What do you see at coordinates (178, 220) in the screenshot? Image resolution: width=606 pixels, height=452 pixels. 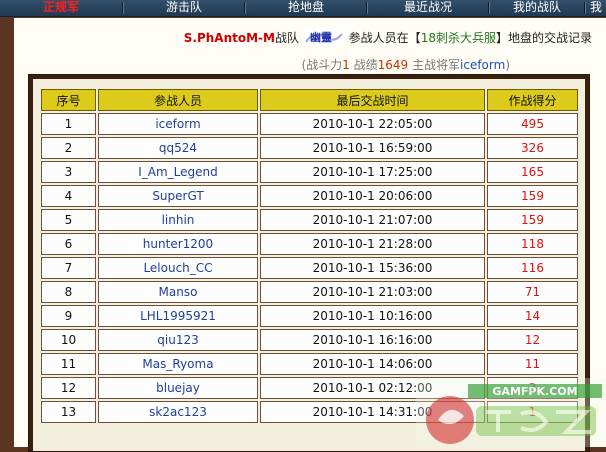 I see `player-link: linhin` at bounding box center [178, 220].